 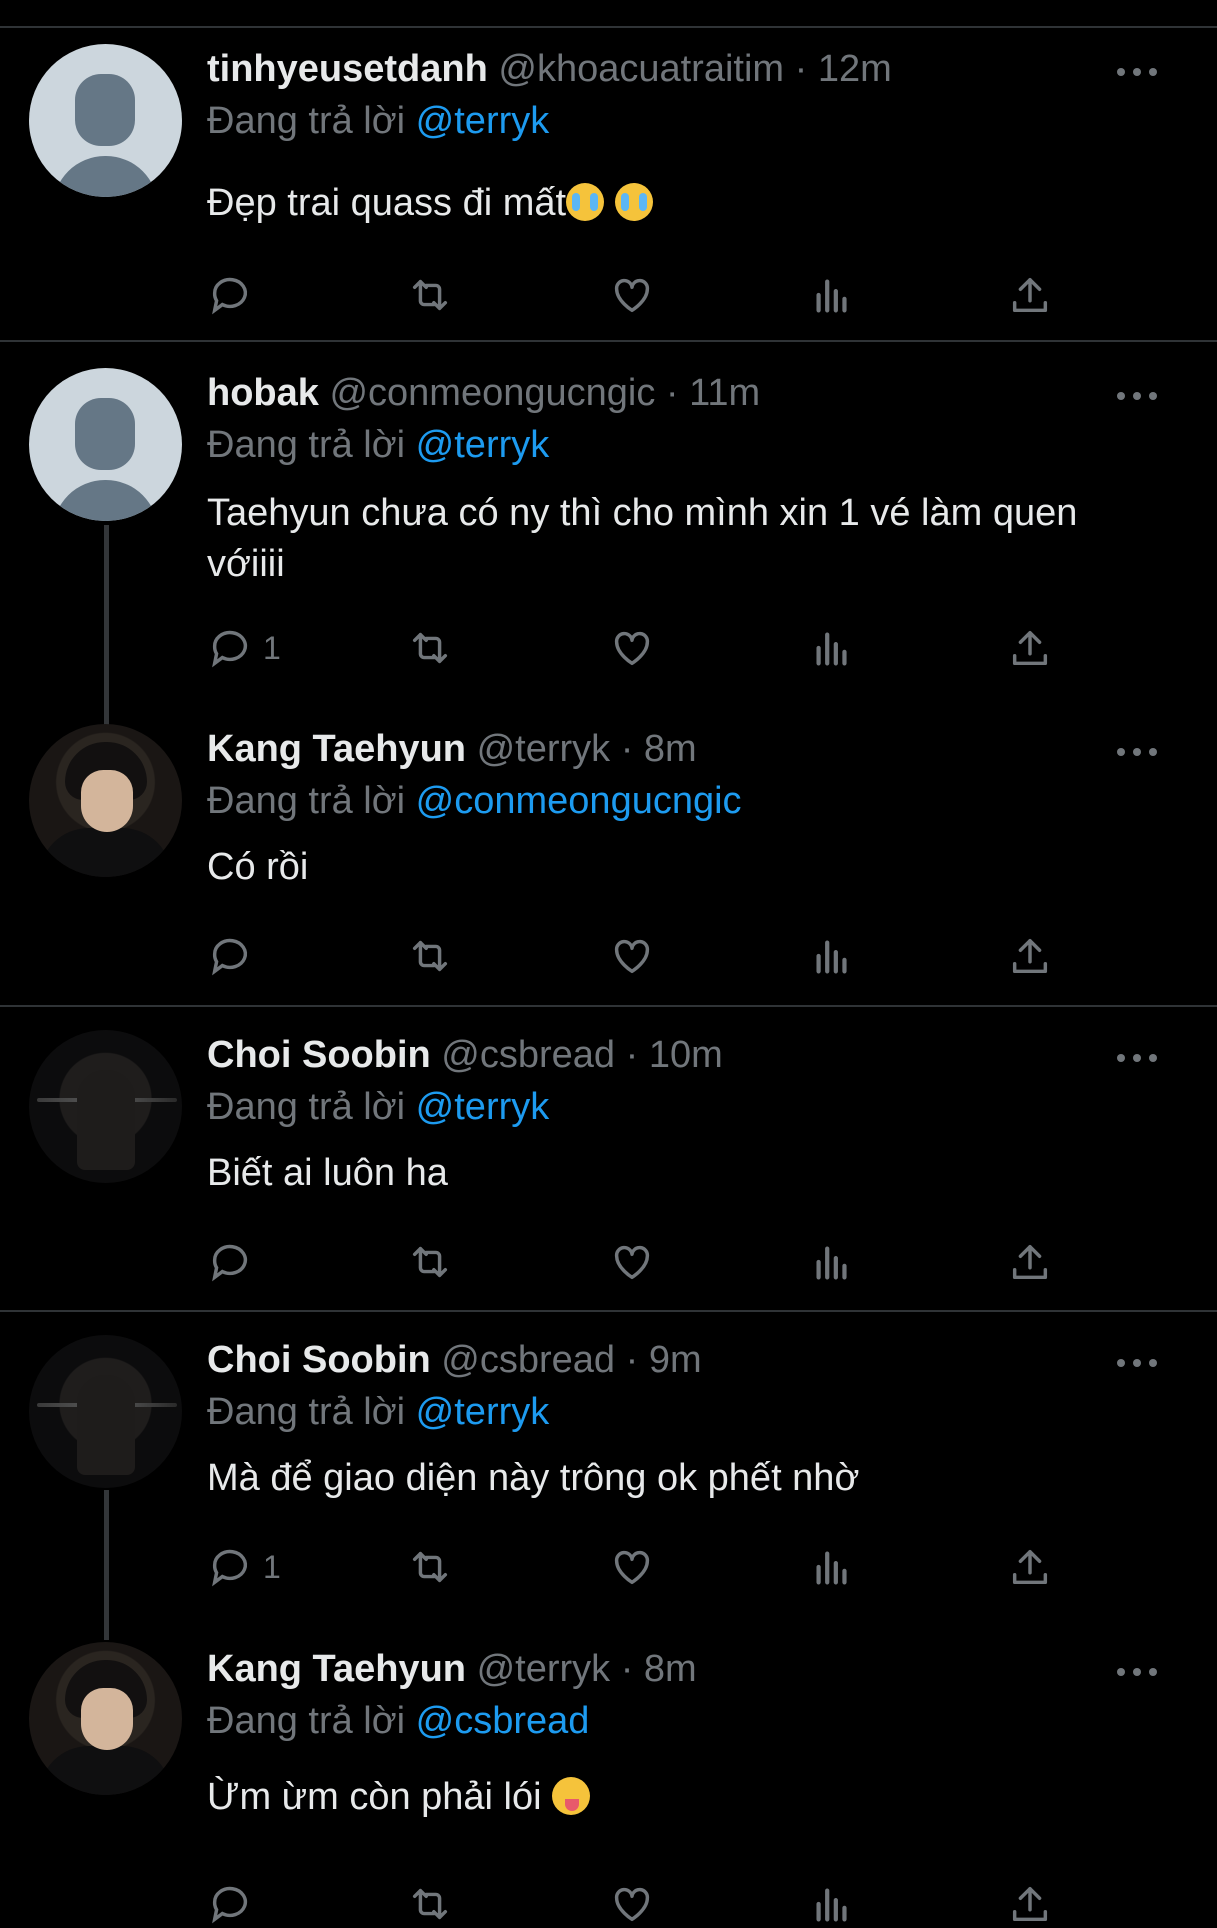 What do you see at coordinates (545, 393) in the screenshot?
I see `handle-time: @conmeongucngic · 11m` at bounding box center [545, 393].